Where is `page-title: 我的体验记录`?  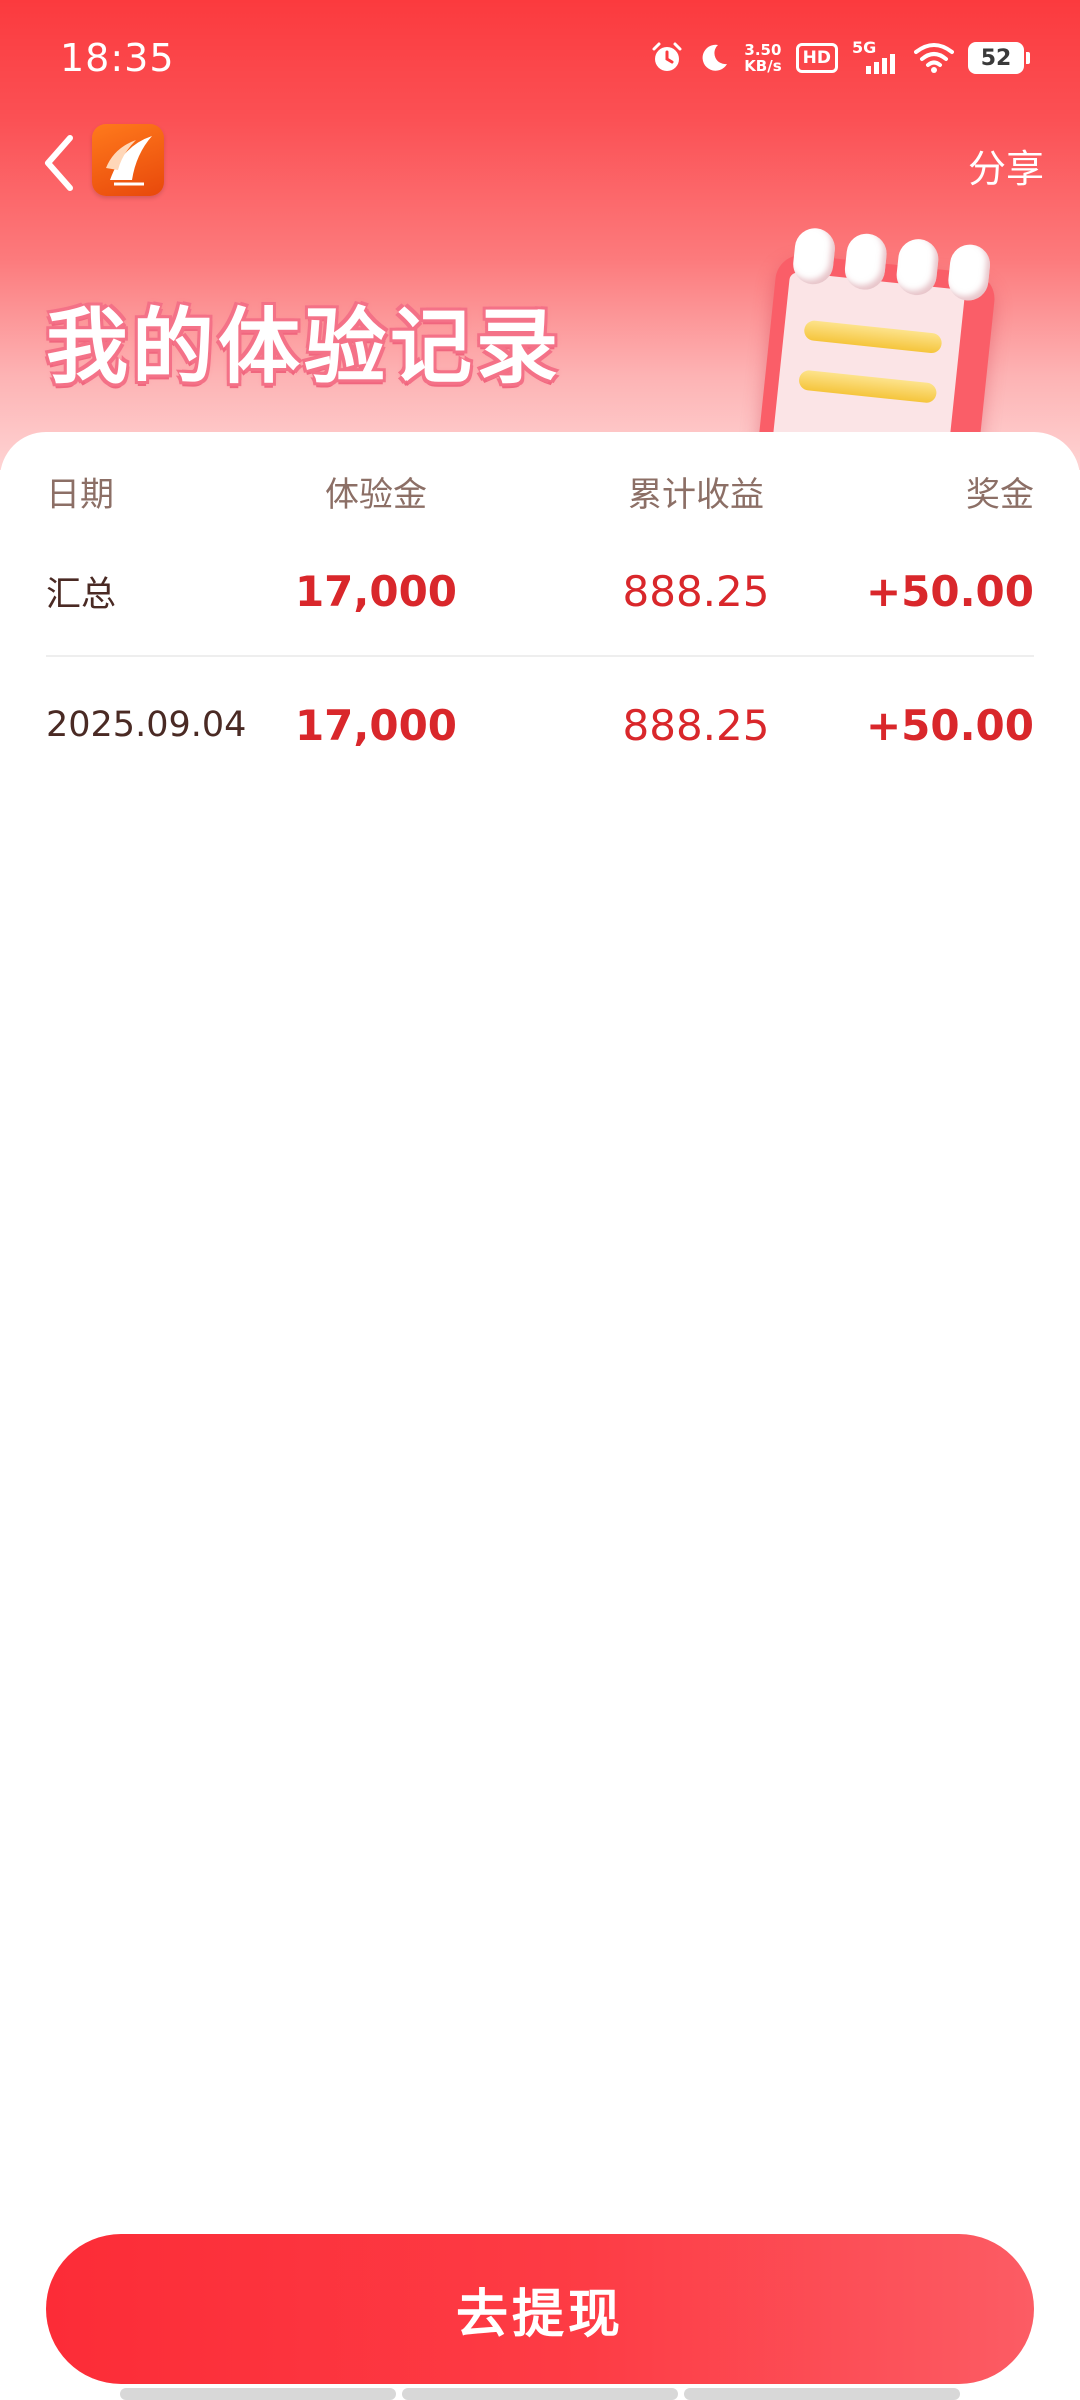 page-title: 我的体验记录 is located at coordinates (304, 347).